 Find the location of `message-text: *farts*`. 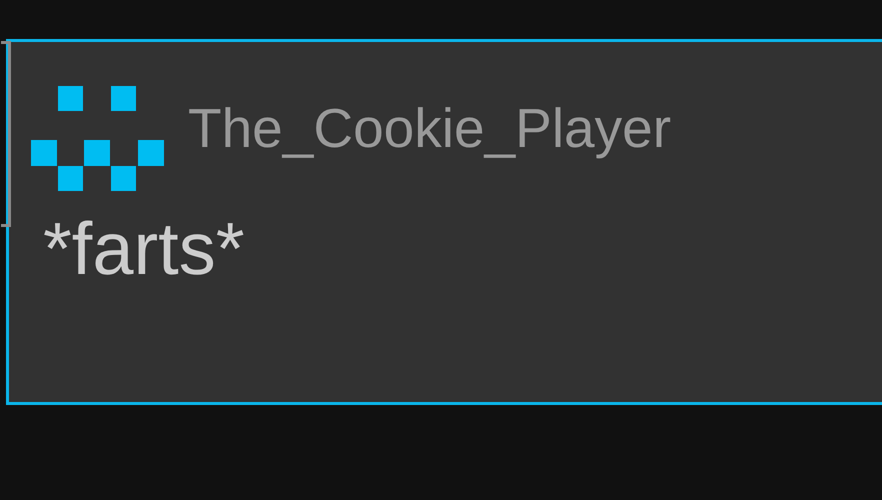

message-text: *farts* is located at coordinates (144, 249).